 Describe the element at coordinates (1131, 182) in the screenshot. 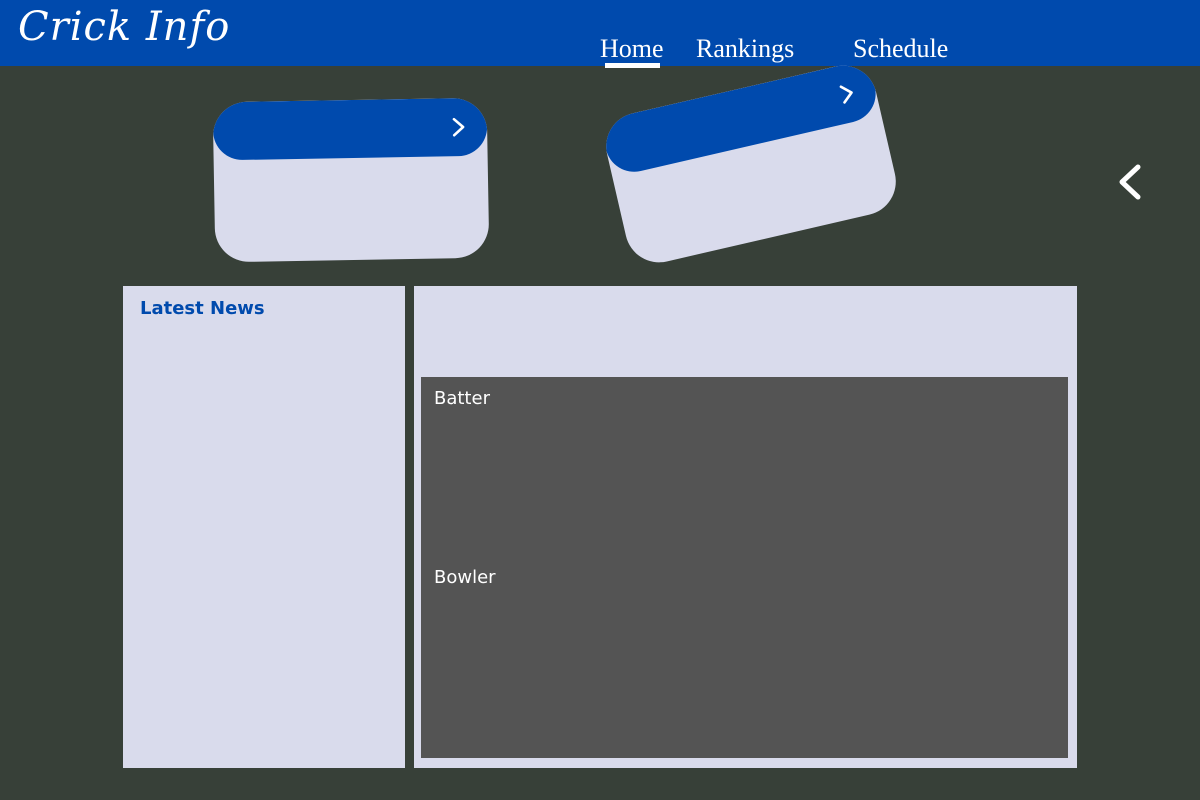

I see `chevron-left-icon` at that location.